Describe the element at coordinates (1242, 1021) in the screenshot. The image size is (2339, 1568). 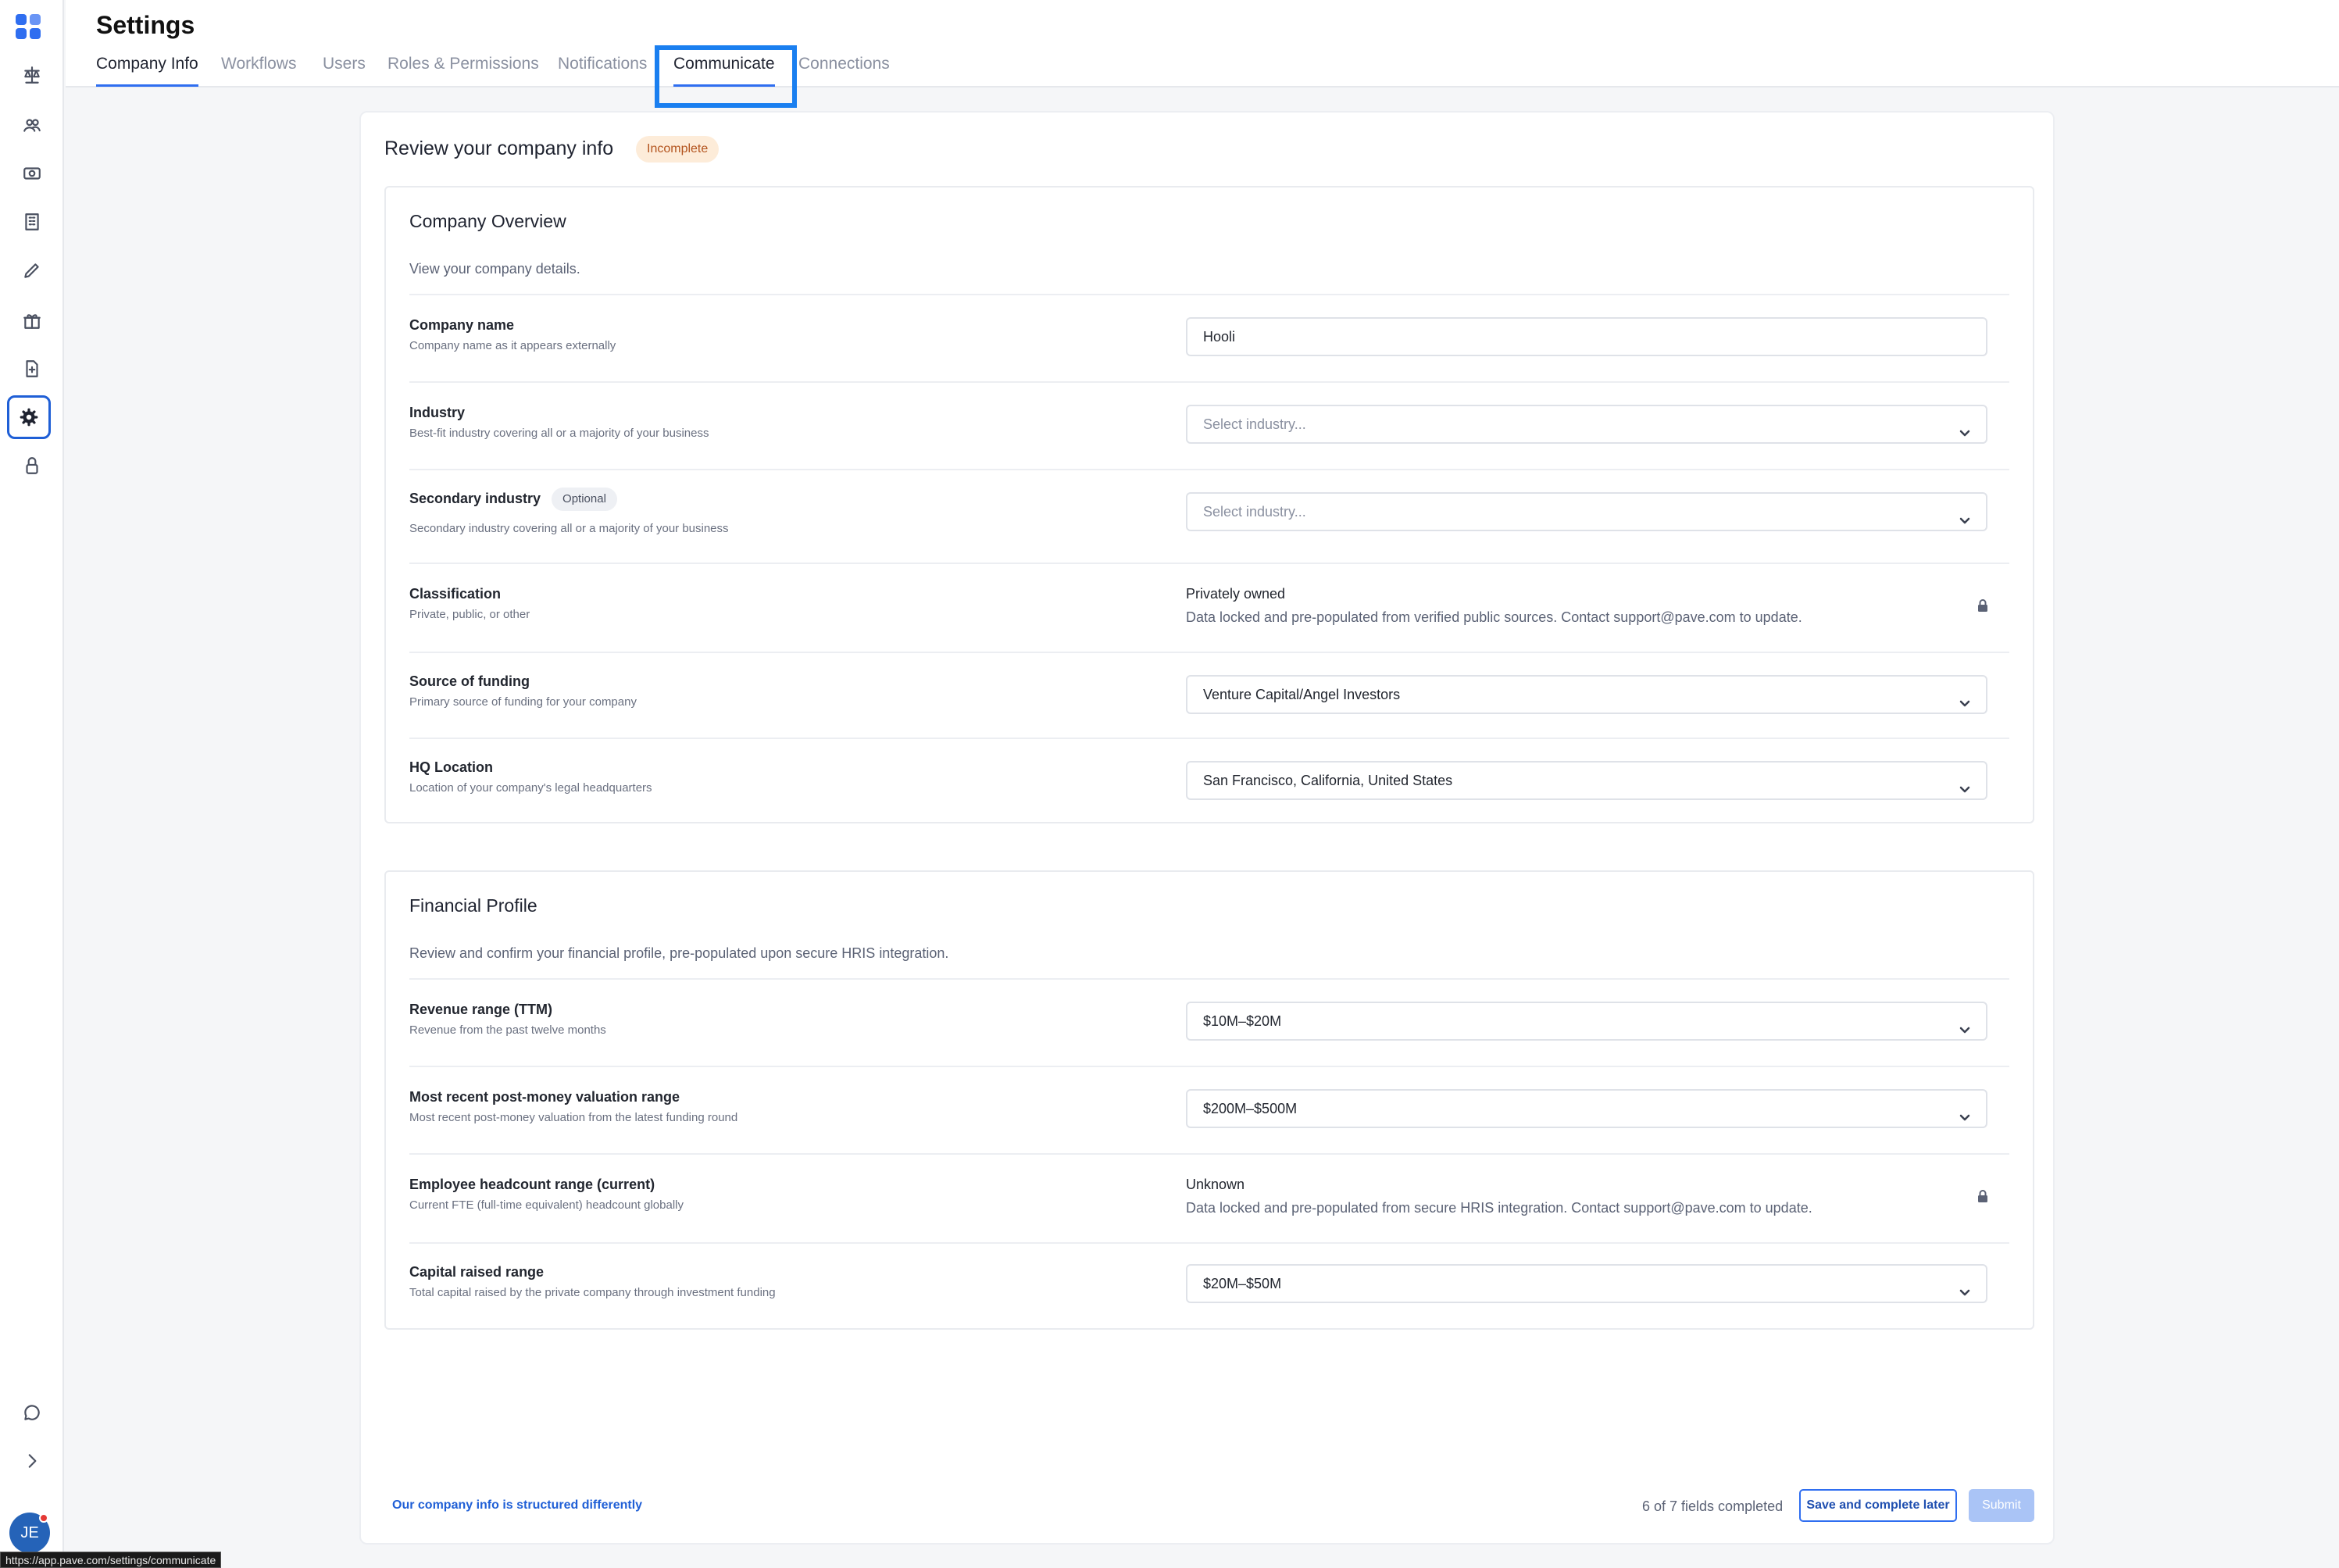
I see `select-value: $10M–$20M` at that location.